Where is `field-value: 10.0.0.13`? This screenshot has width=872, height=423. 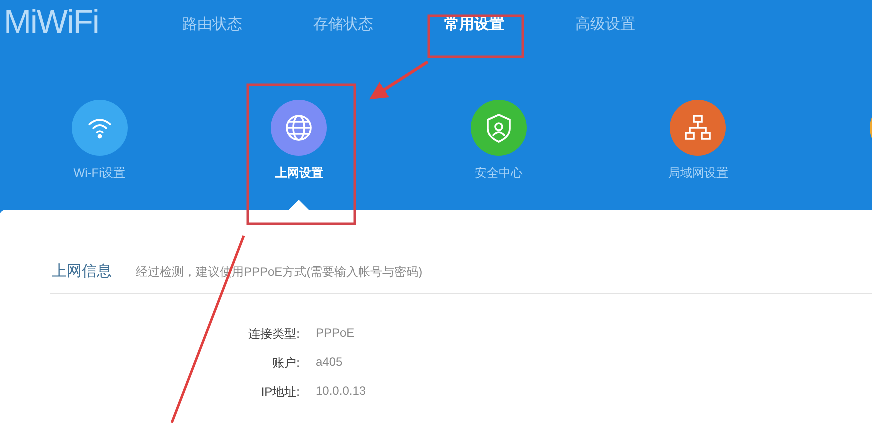
field-value: 10.0.0.13 is located at coordinates (342, 392).